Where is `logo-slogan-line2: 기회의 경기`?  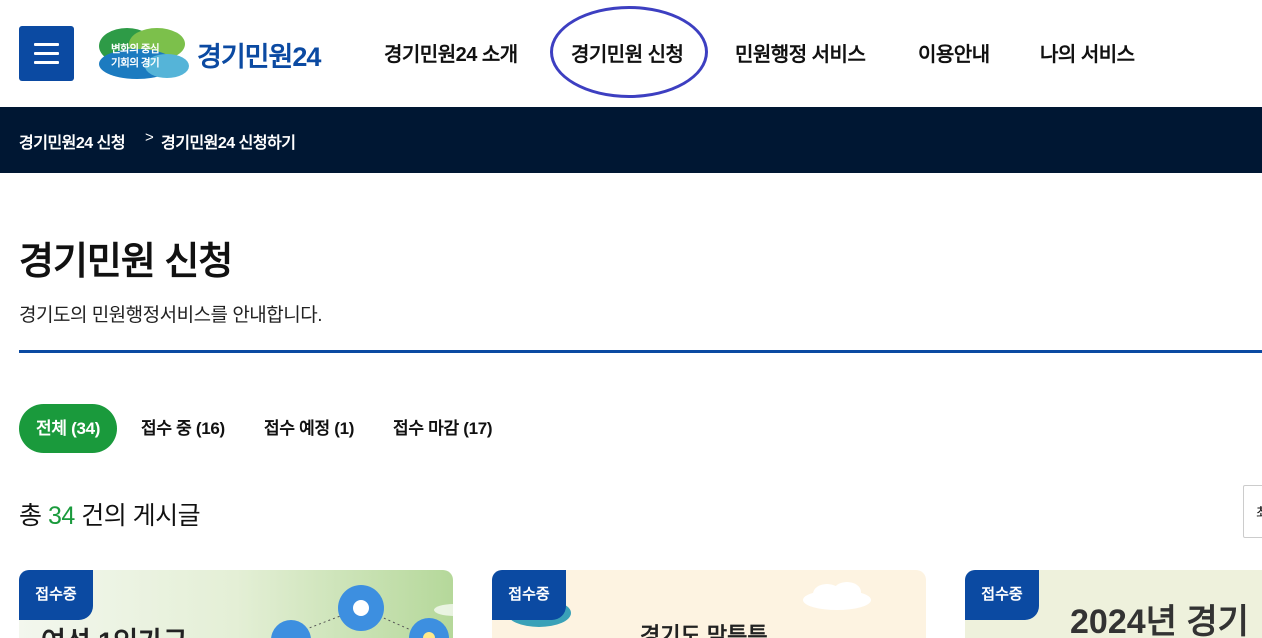
logo-slogan-line2: 기회의 경기 is located at coordinates (135, 63).